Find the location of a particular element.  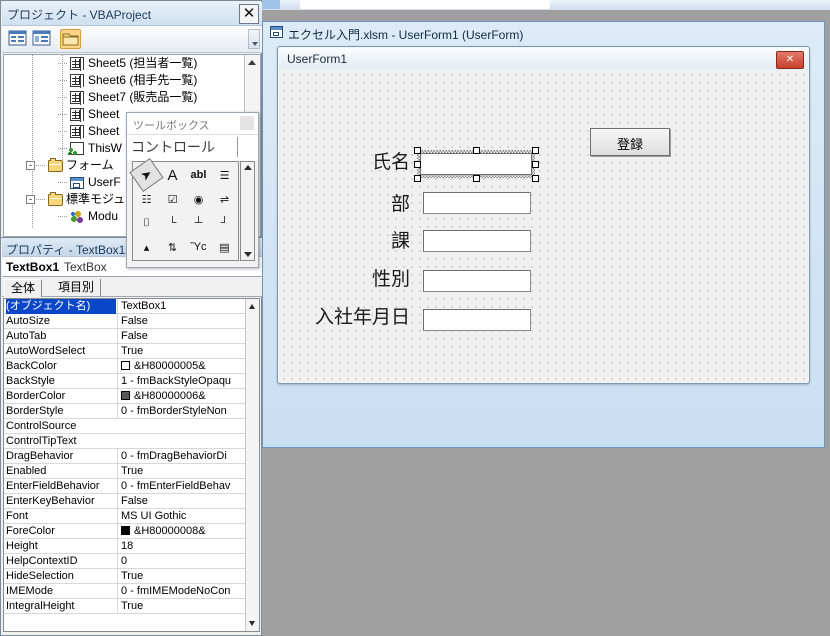

property-value: &H80000006& is located at coordinates (181, 396).